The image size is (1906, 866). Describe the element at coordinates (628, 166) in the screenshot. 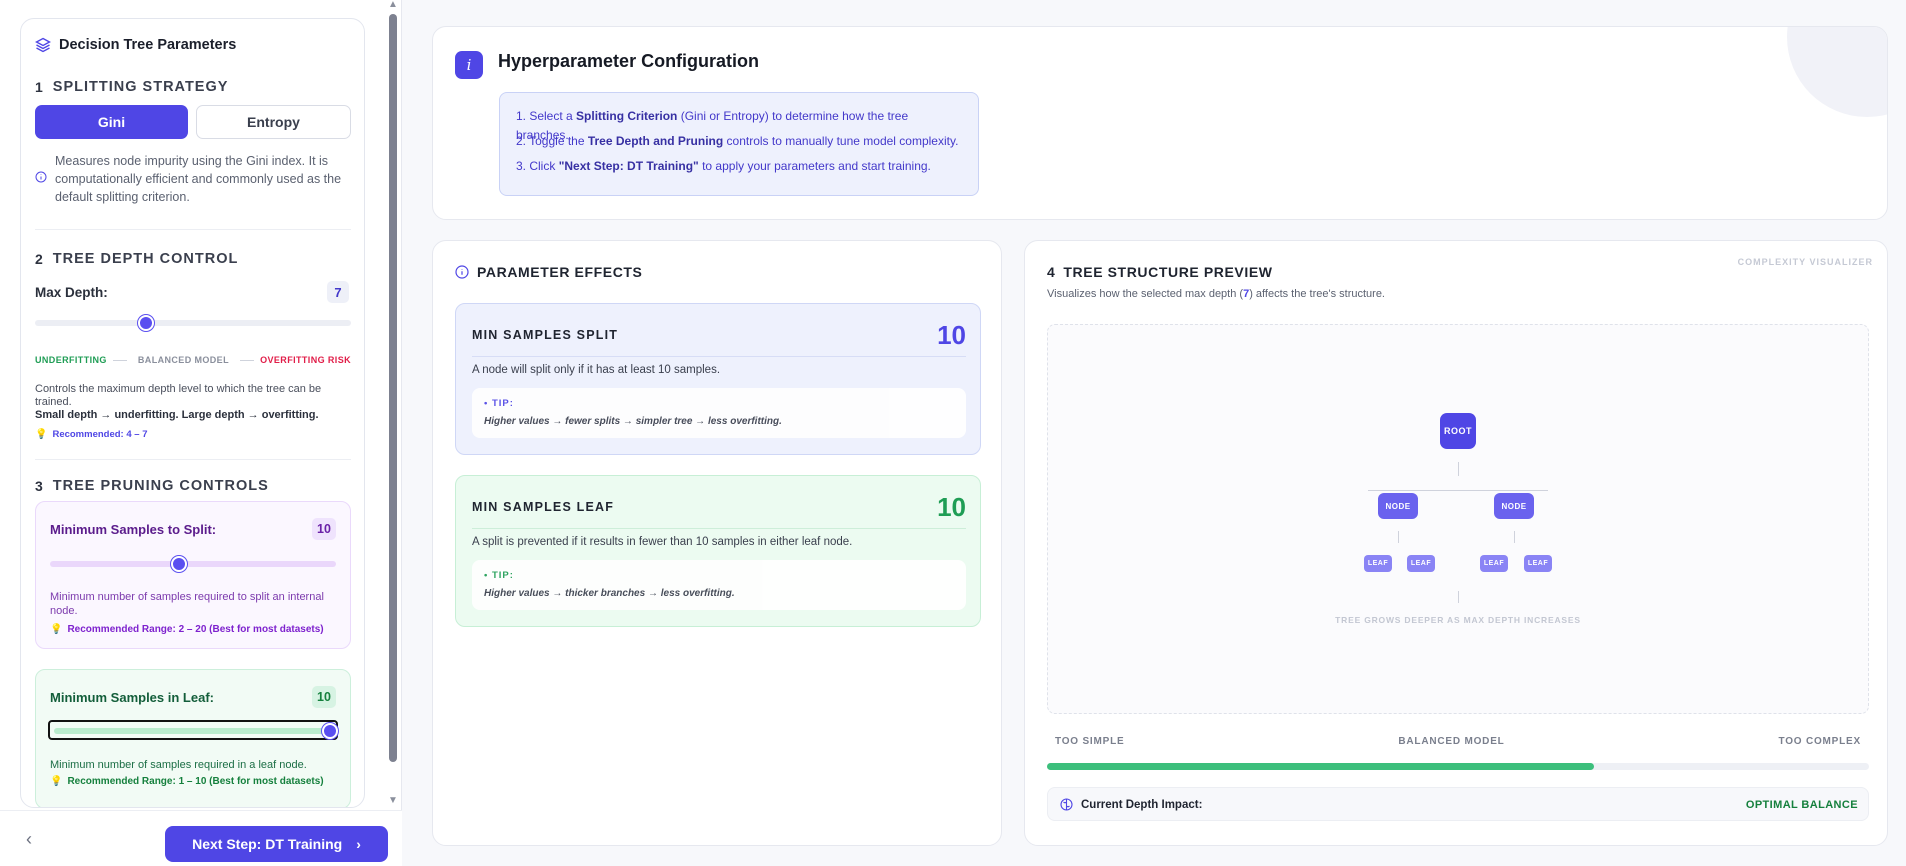

I see `step-bold: "Next Step: DT Training"` at that location.